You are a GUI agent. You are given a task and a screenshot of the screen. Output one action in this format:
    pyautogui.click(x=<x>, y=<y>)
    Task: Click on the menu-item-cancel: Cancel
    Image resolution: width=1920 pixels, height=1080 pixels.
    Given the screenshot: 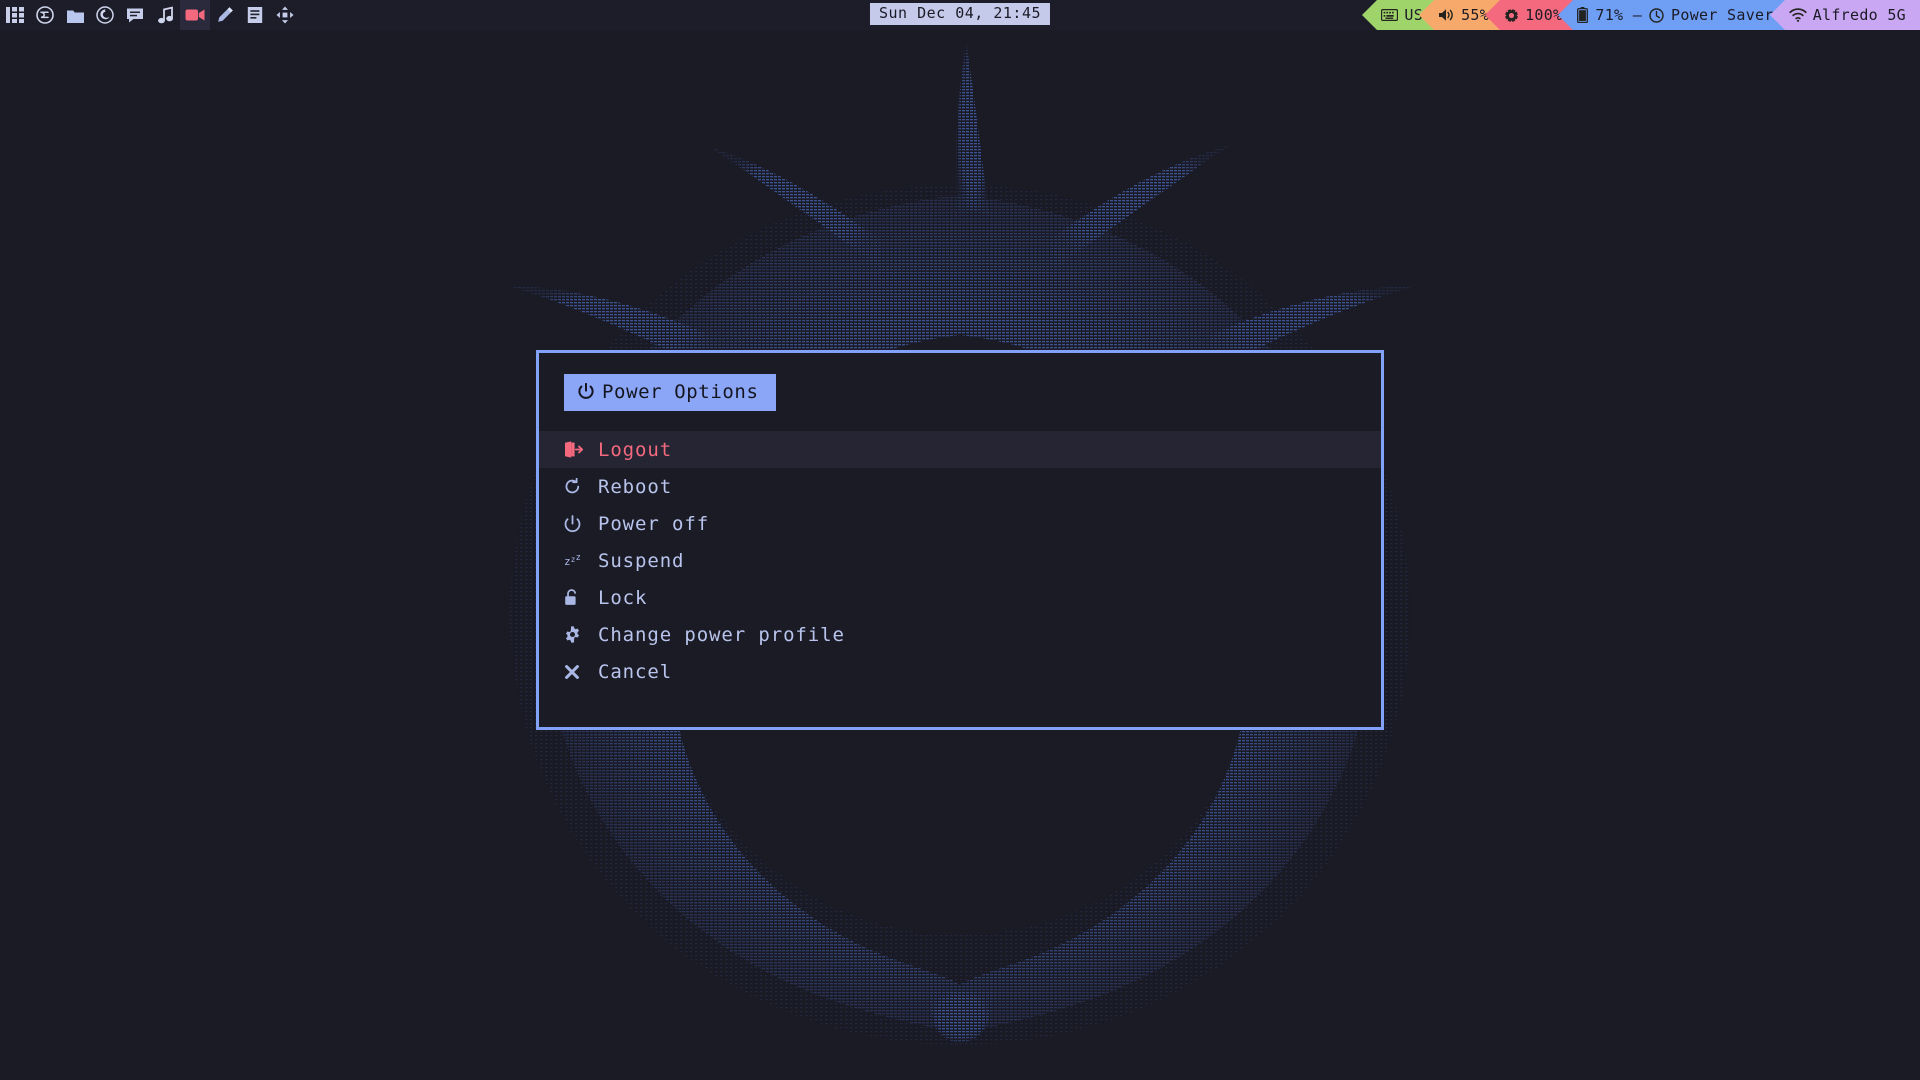 What is the action you would take?
    pyautogui.click(x=960, y=671)
    